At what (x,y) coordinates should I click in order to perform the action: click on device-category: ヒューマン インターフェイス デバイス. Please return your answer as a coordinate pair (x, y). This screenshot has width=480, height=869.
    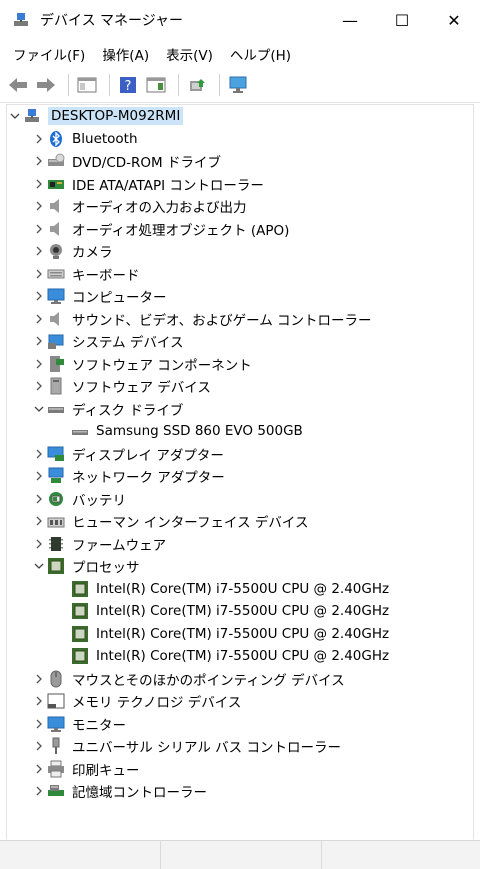
    Looking at the image, I should click on (240, 521).